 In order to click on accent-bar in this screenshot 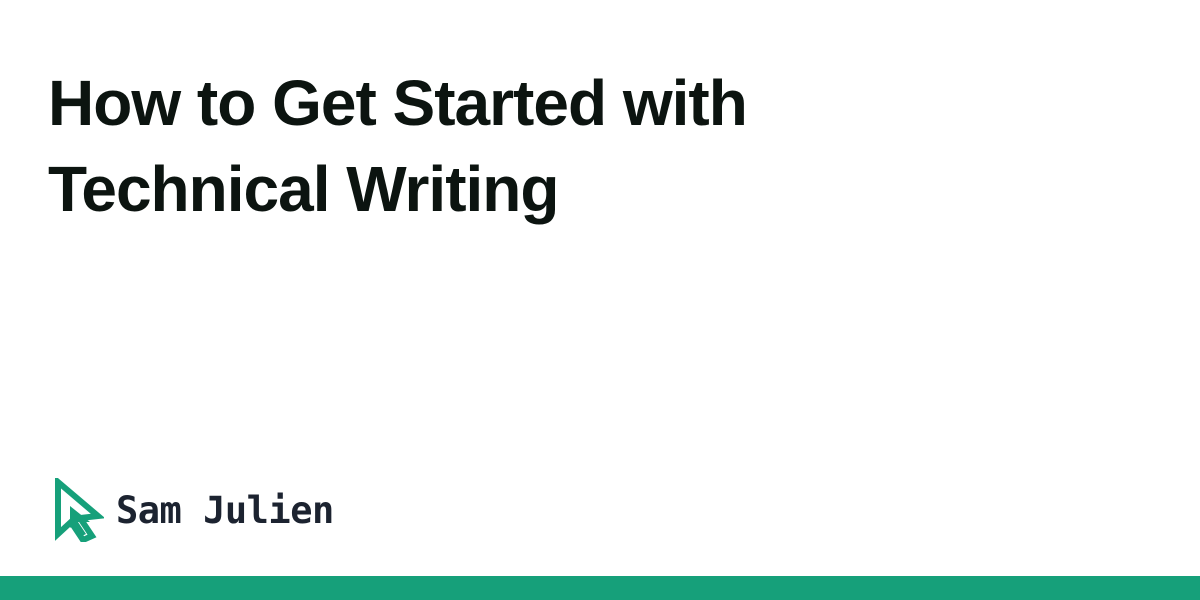, I will do `click(600, 588)`.